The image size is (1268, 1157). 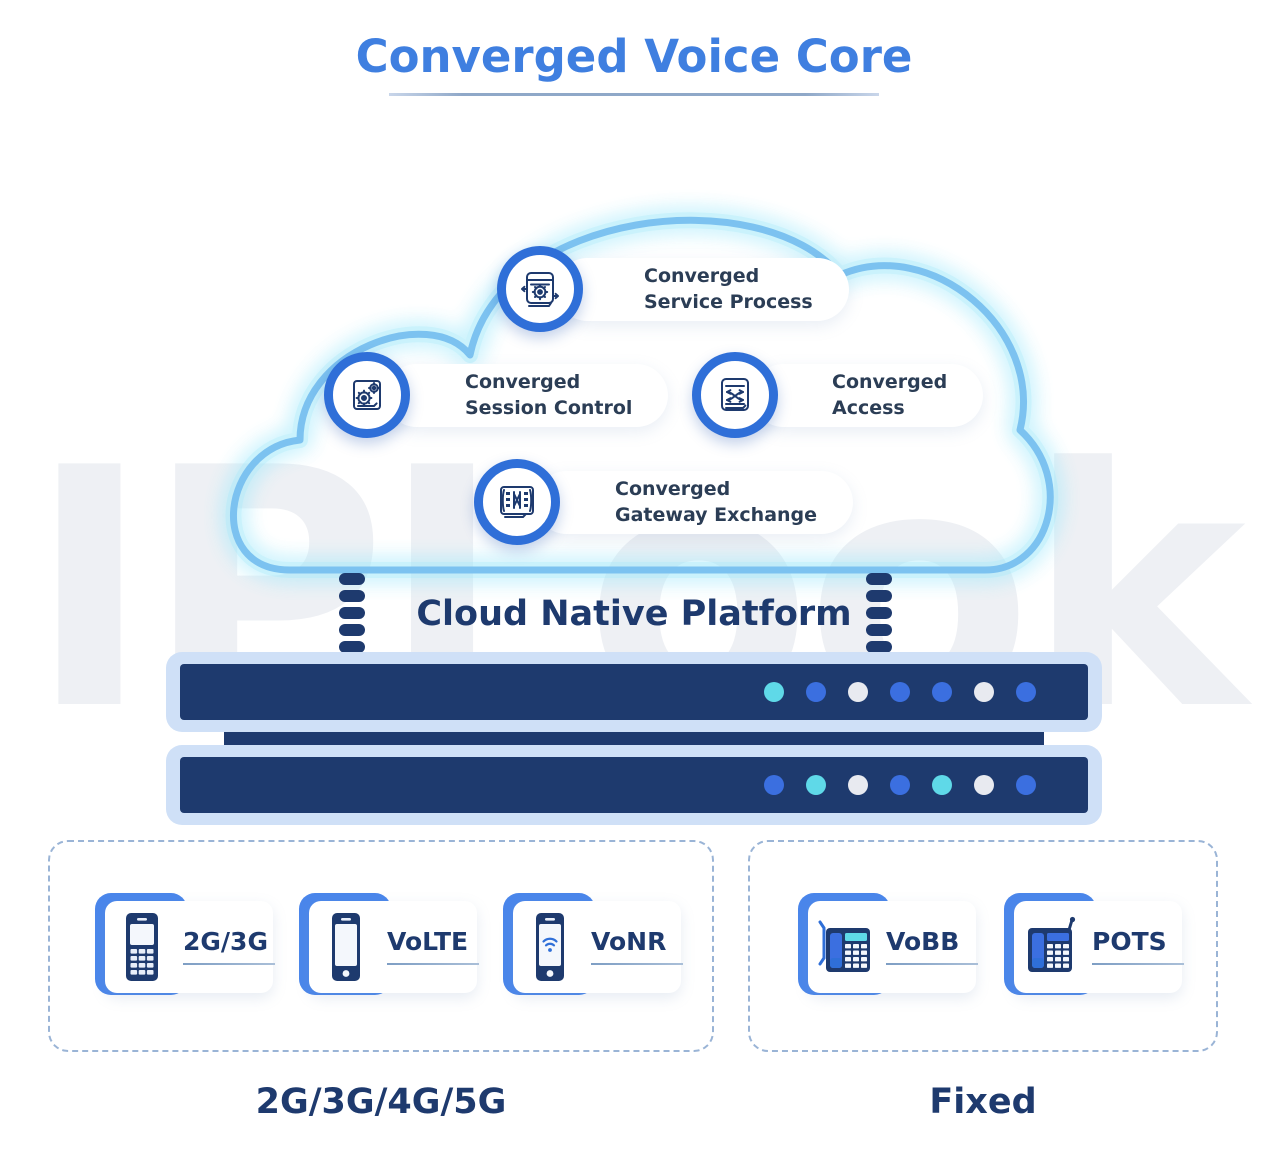 I want to click on cloud-item-converged-access: Converged Access, so click(x=868, y=395).